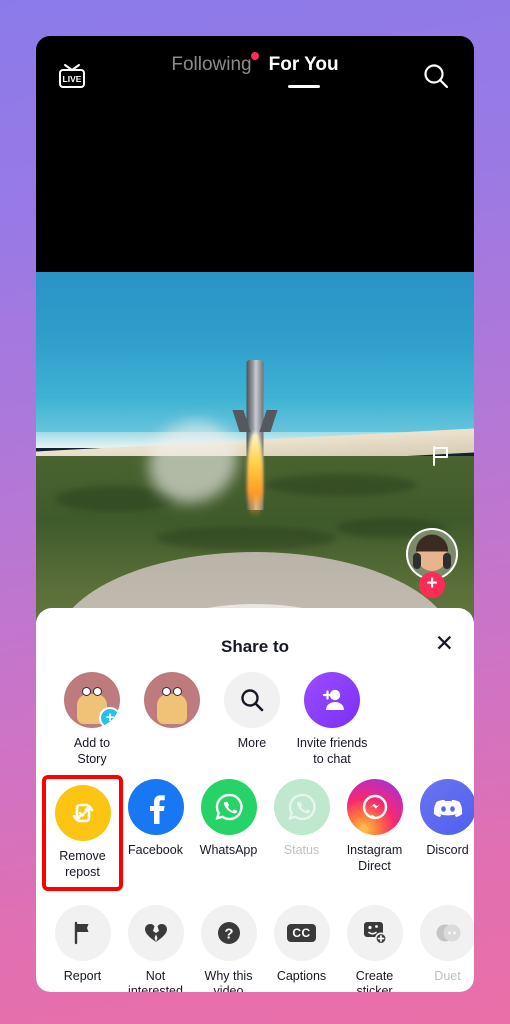 The image size is (510, 1024). Describe the element at coordinates (444, 643) in the screenshot. I see `close-icon: ✕` at that location.